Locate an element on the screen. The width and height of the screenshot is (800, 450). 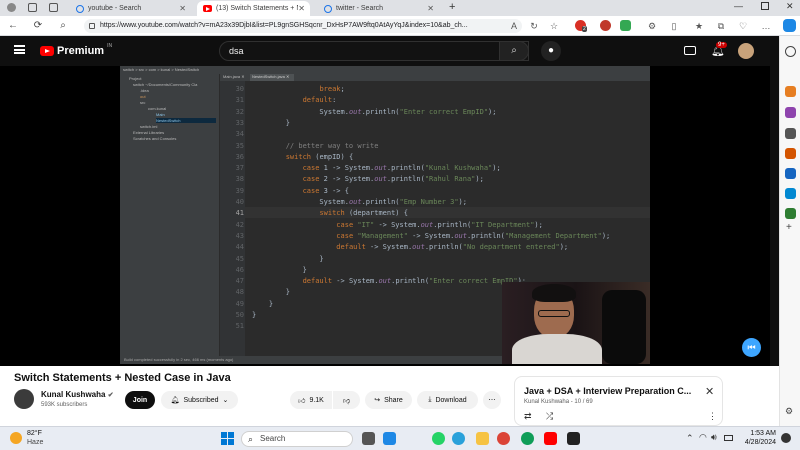
sidebar-settings-icon: ⚙ is located at coordinates (789, 411).